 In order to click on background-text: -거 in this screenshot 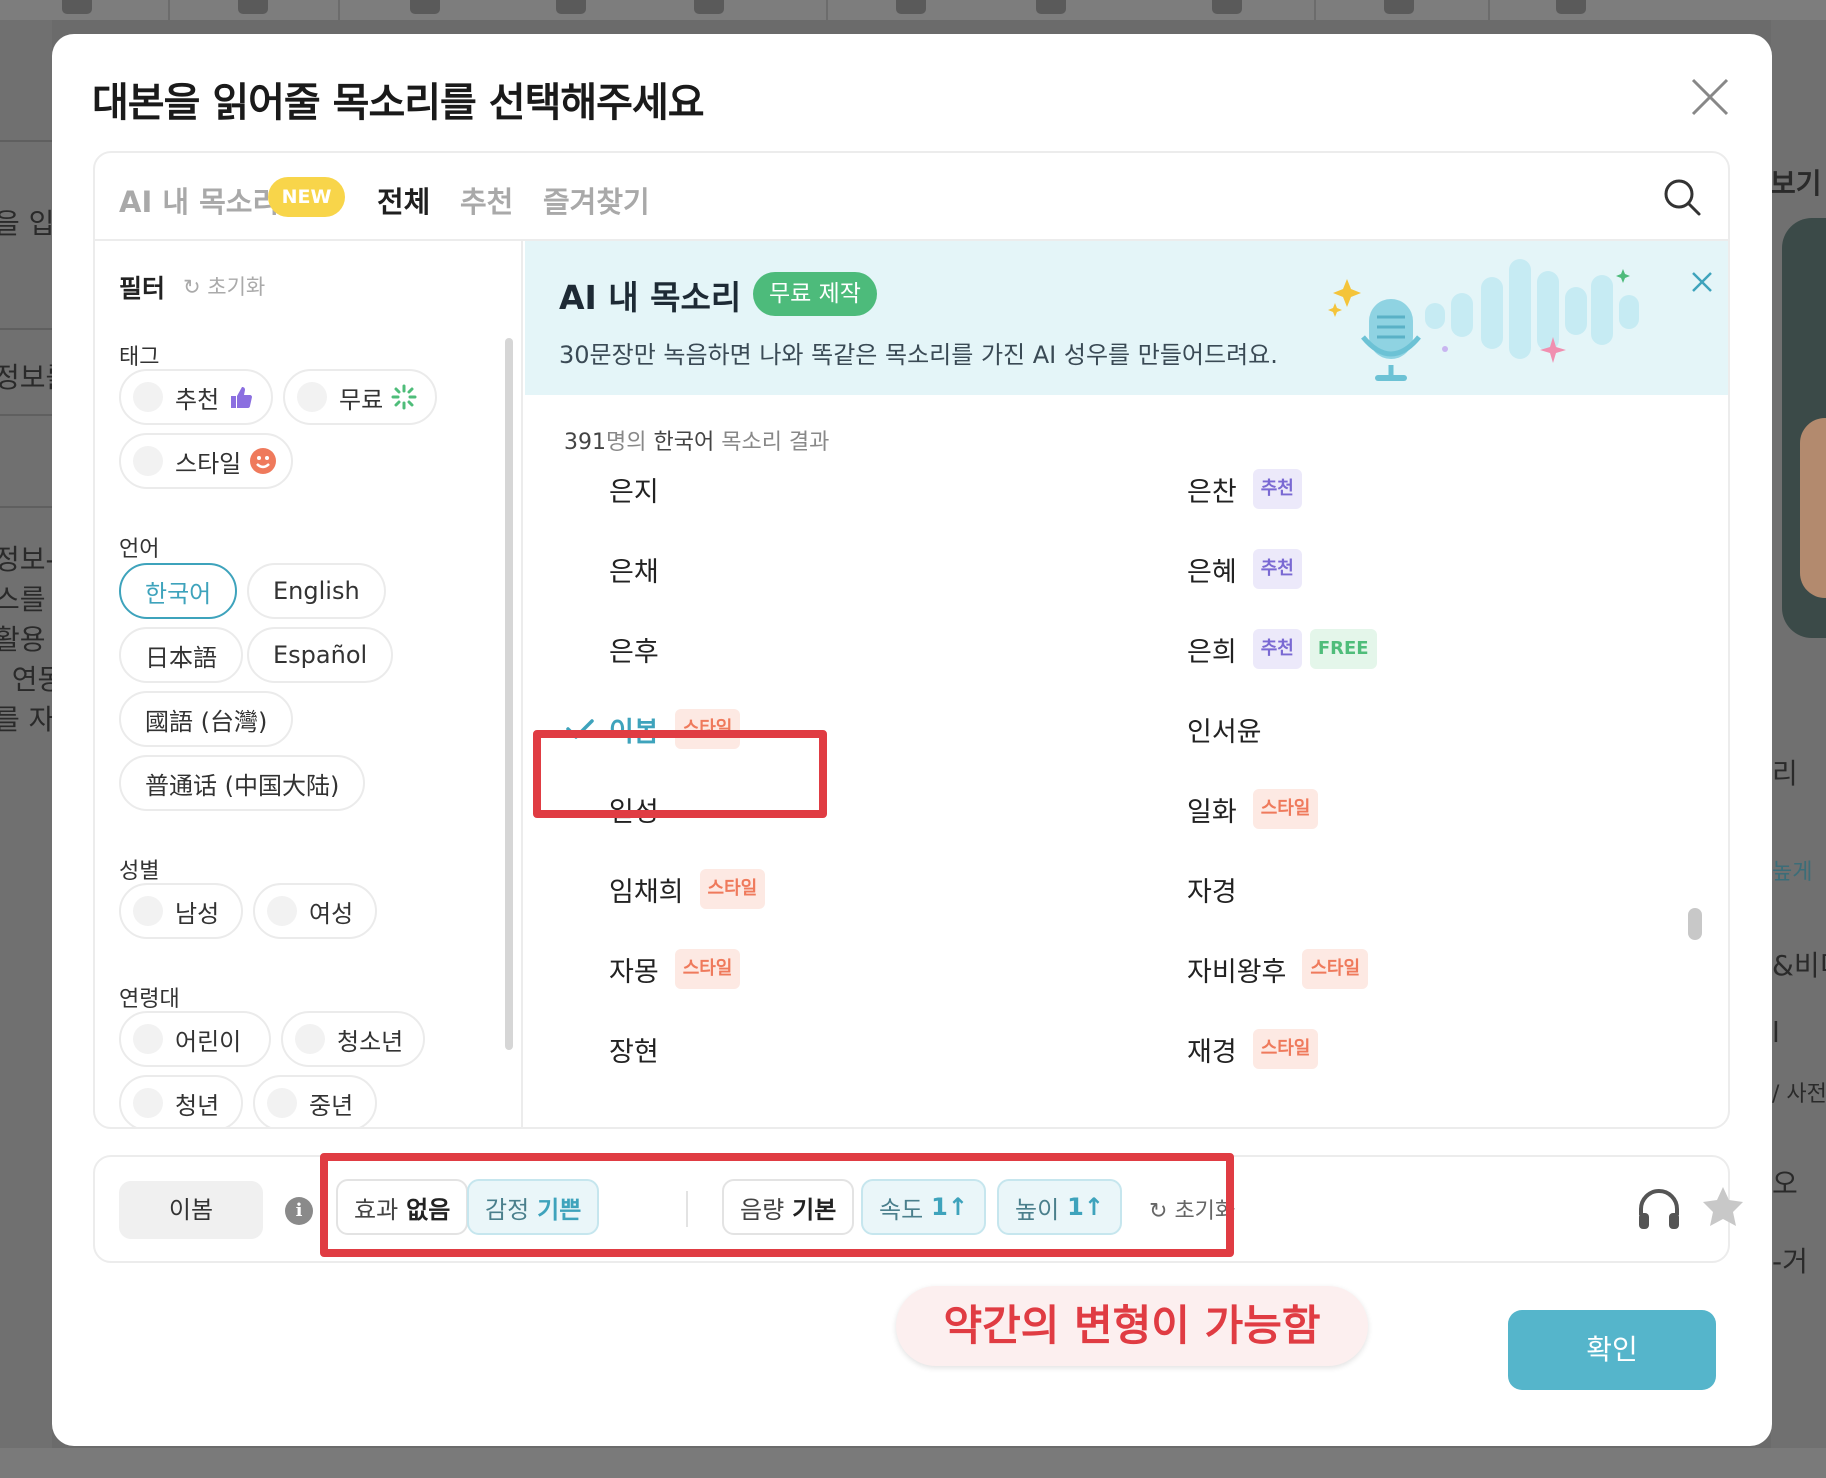, I will do `click(1790, 1261)`.